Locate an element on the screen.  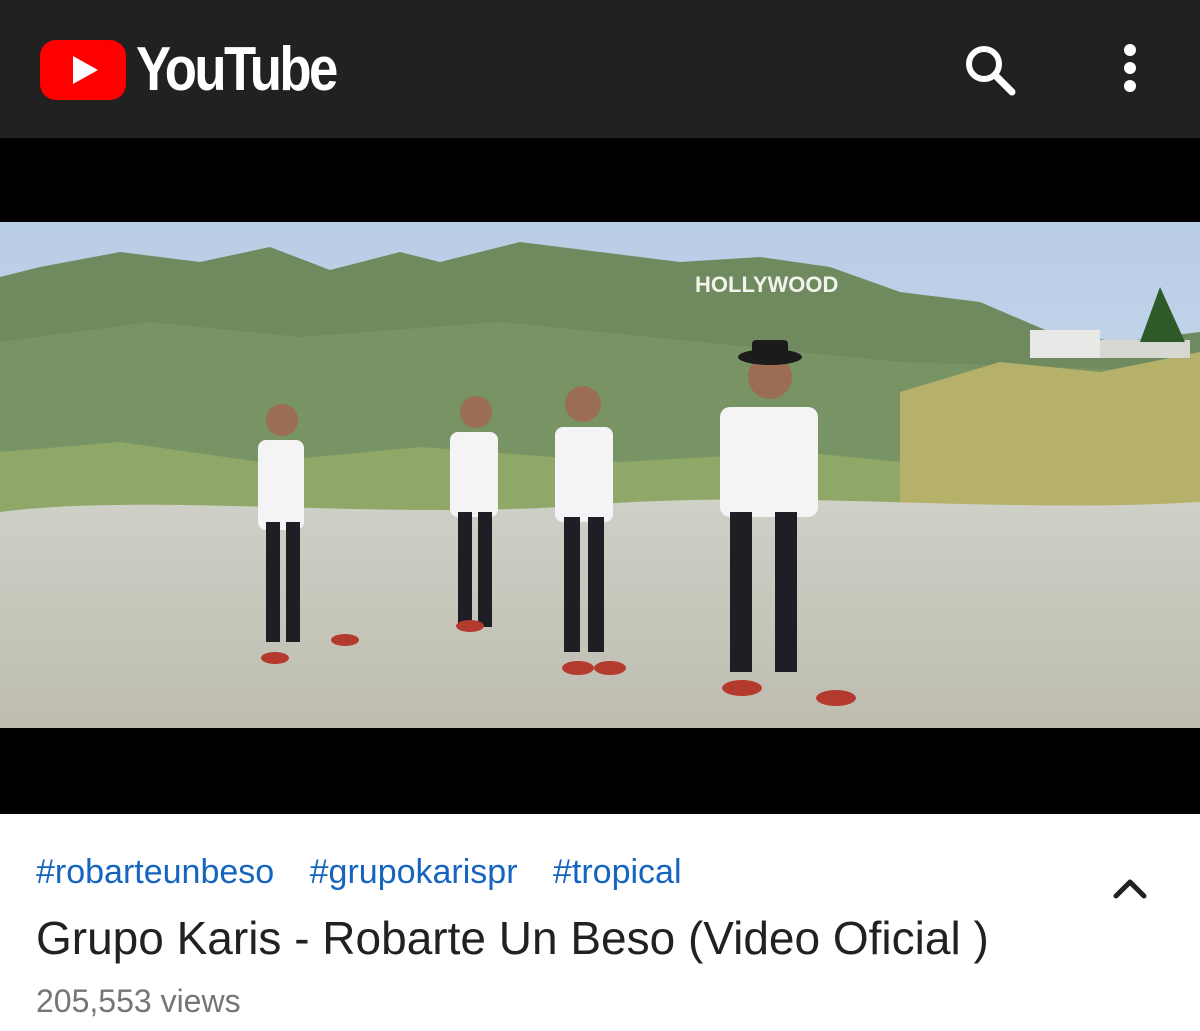
youtube-logo: YouTube is located at coordinates (205, 69).